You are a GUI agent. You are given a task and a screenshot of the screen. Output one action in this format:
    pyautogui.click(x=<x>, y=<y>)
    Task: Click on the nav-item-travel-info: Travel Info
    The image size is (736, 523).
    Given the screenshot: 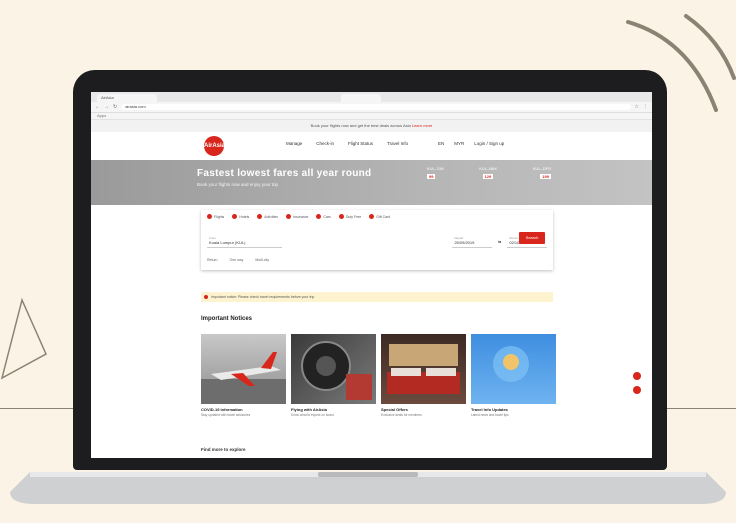 What is the action you would take?
    pyautogui.click(x=397, y=143)
    